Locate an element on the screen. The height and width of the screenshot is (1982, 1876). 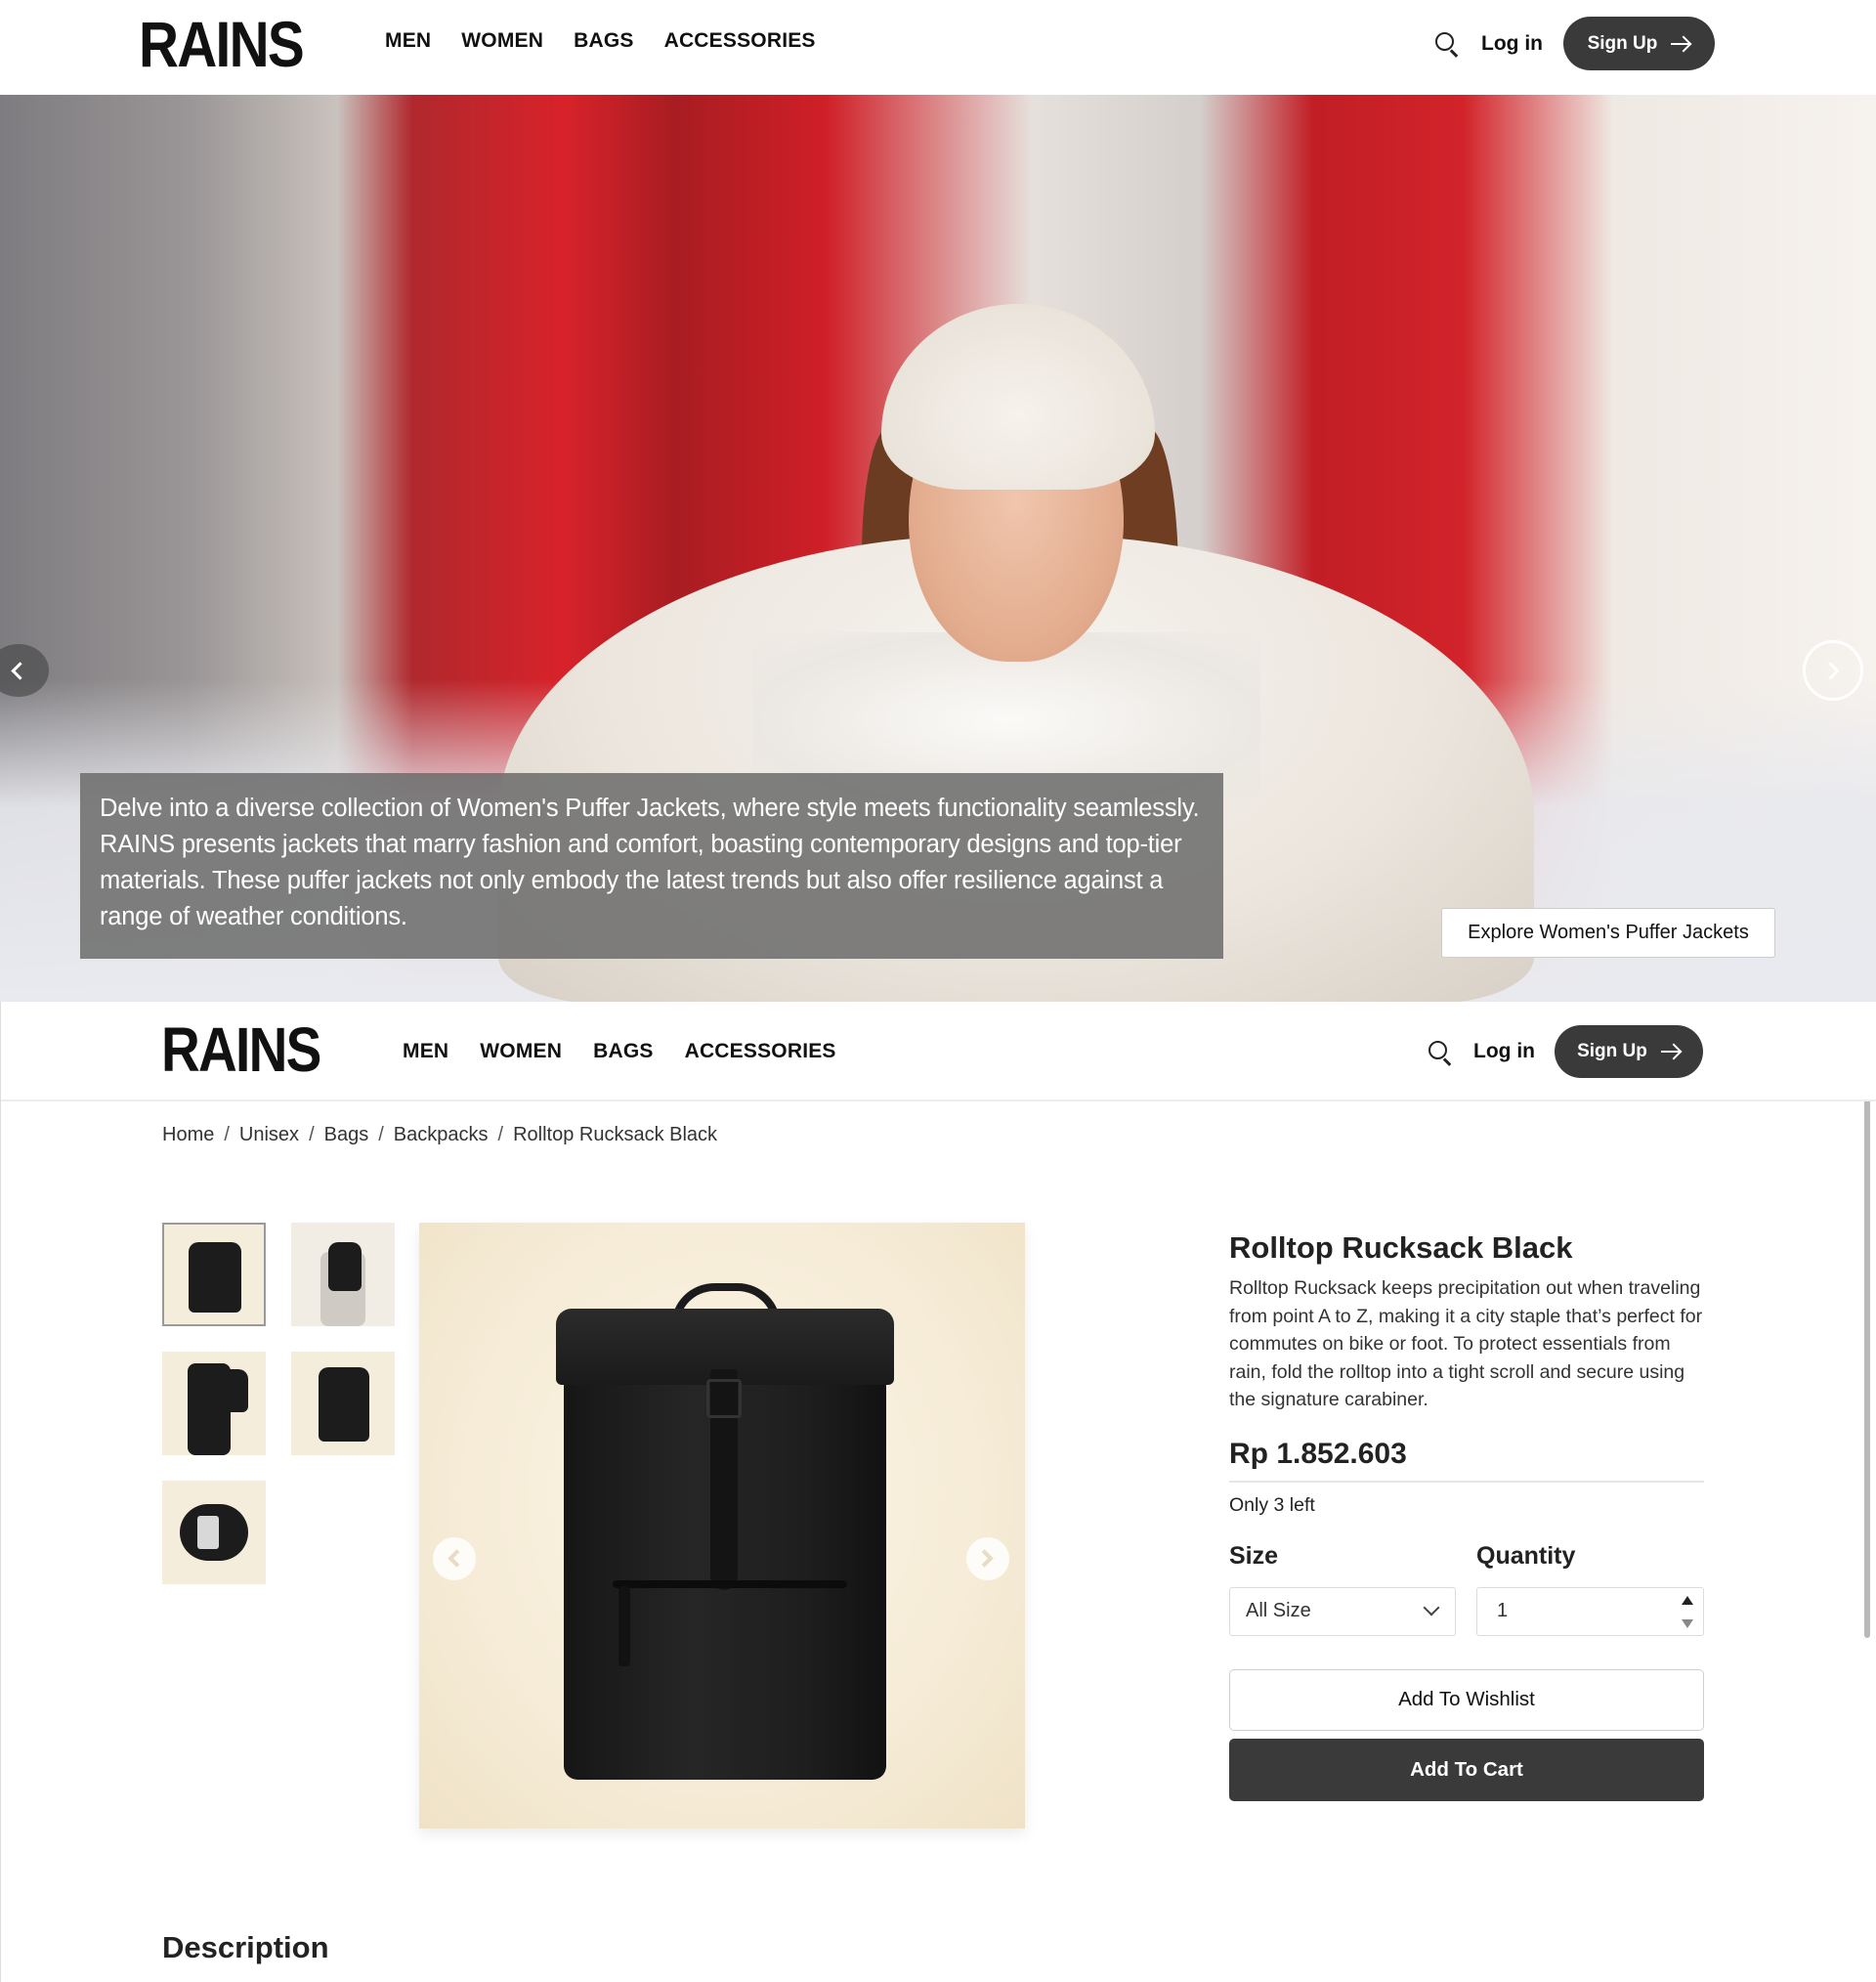
product-price: Rp 1.852.603 is located at coordinates (1466, 1460).